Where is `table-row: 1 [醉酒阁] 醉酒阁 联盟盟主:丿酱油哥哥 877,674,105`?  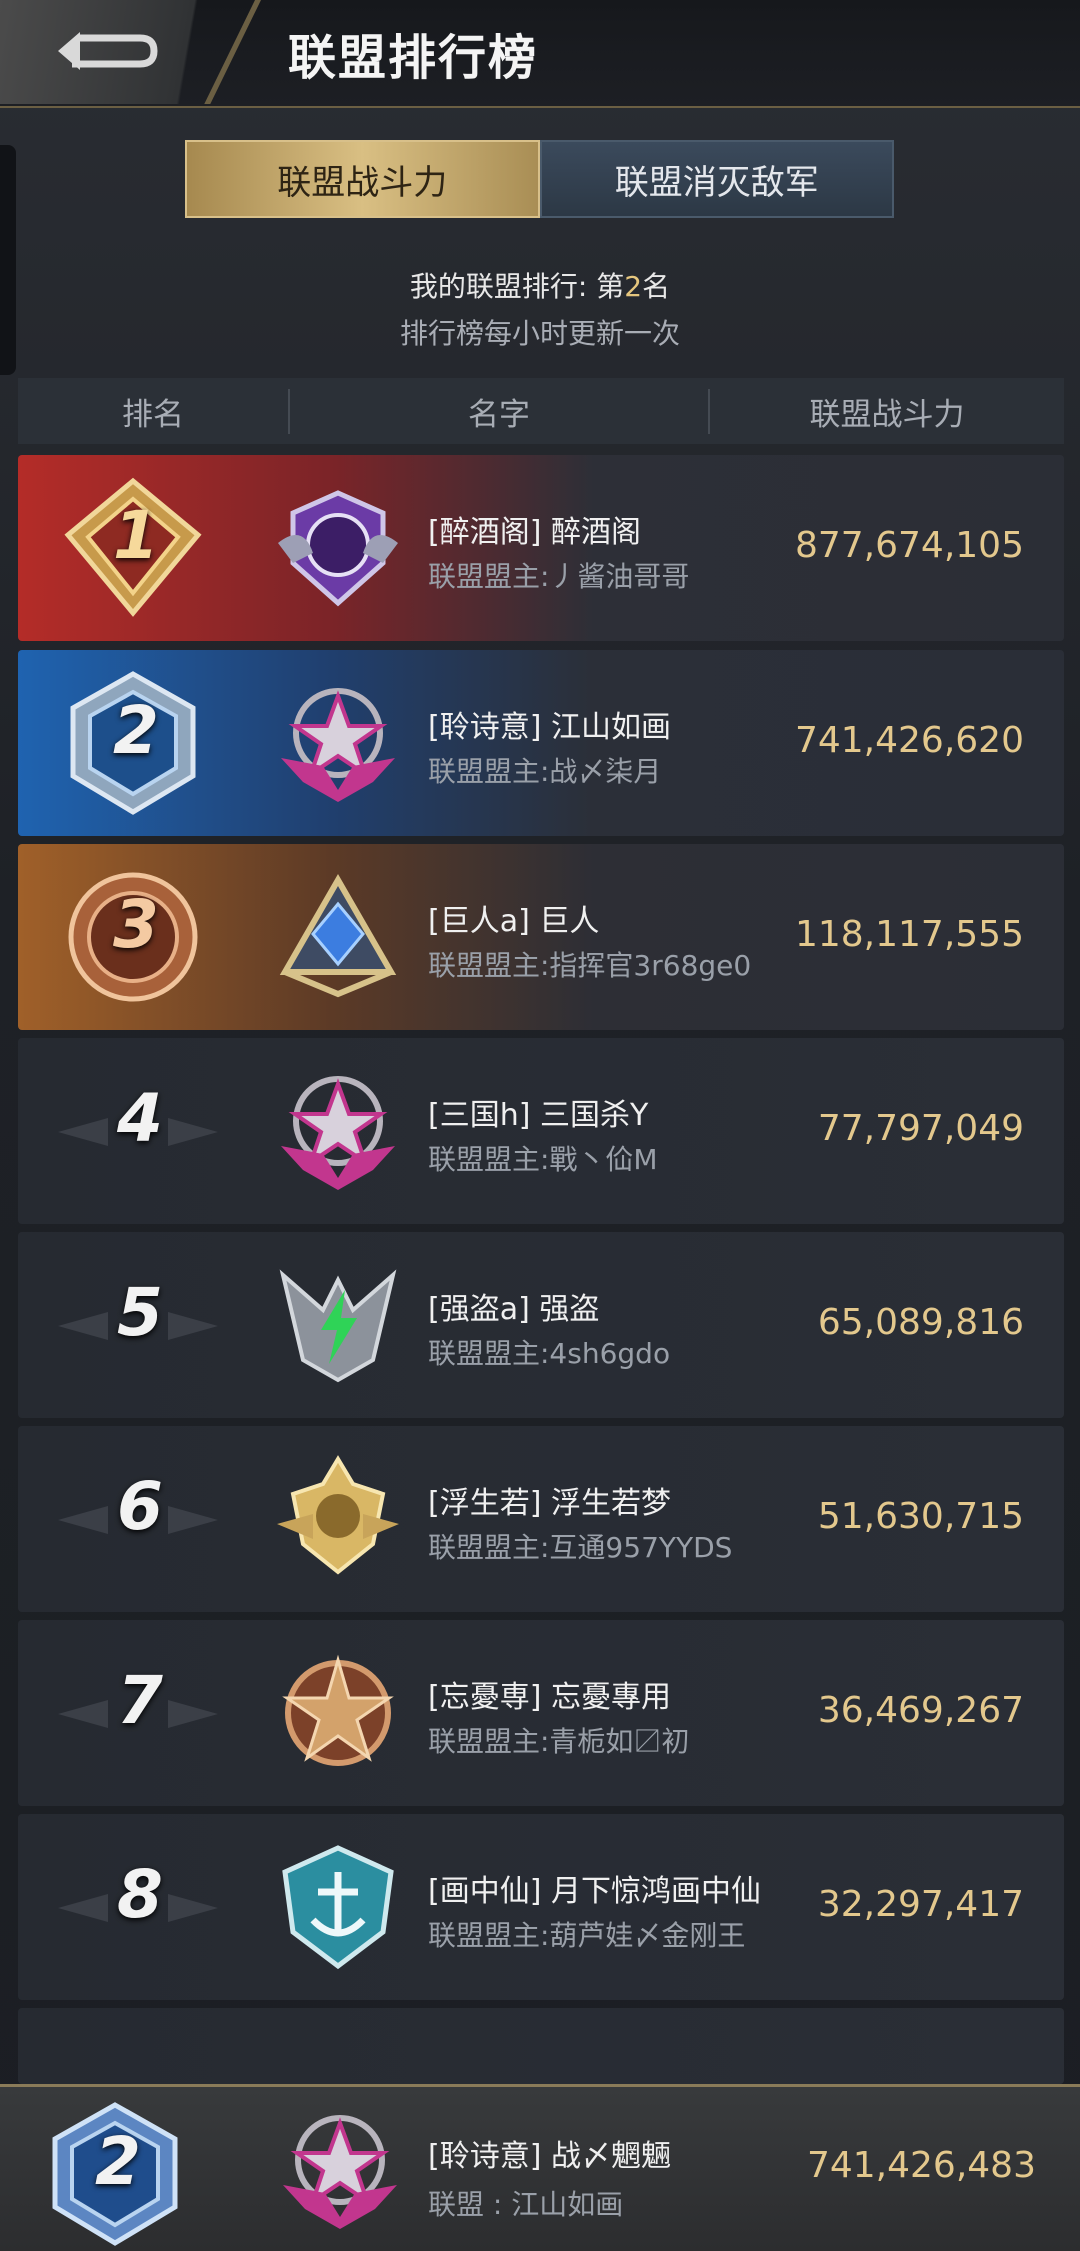 table-row: 1 [醉酒阁] 醉酒阁 联盟盟主:丿酱油哥哥 877,674,105 is located at coordinates (541, 548).